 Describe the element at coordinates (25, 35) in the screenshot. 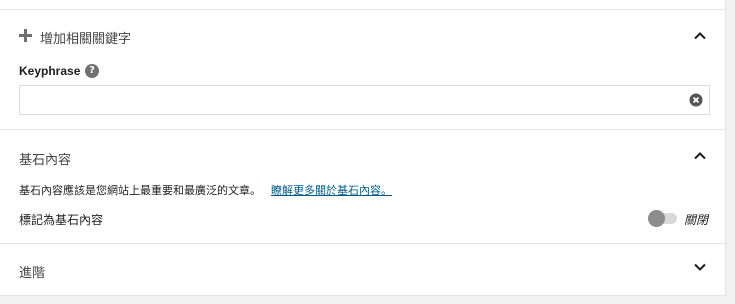

I see `plus-icon` at that location.